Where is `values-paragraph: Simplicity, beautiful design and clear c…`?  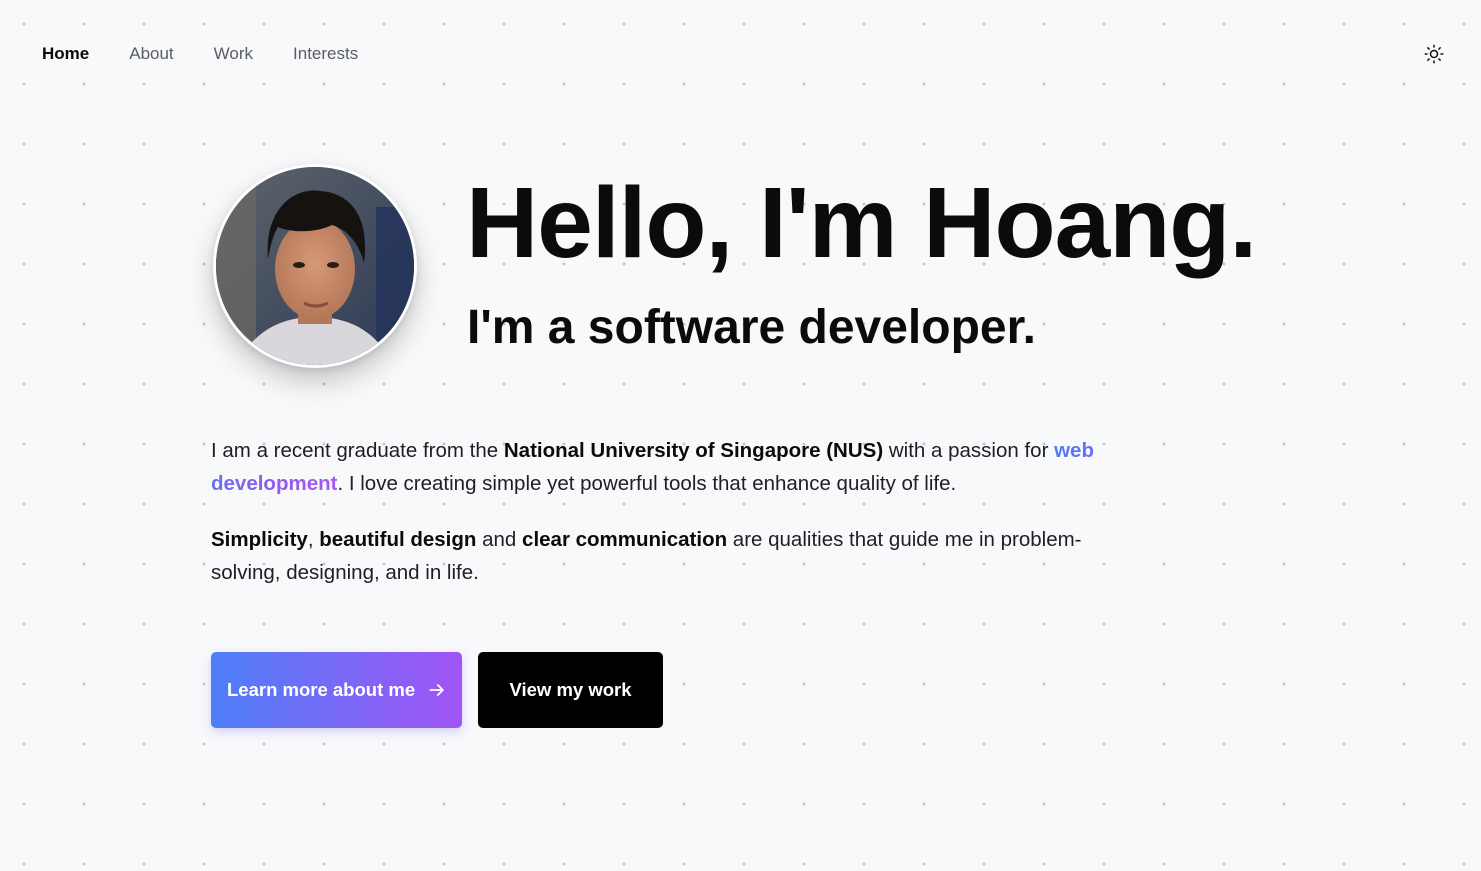
values-paragraph: Simplicity, beautiful design and clear c… is located at coordinates (661, 556).